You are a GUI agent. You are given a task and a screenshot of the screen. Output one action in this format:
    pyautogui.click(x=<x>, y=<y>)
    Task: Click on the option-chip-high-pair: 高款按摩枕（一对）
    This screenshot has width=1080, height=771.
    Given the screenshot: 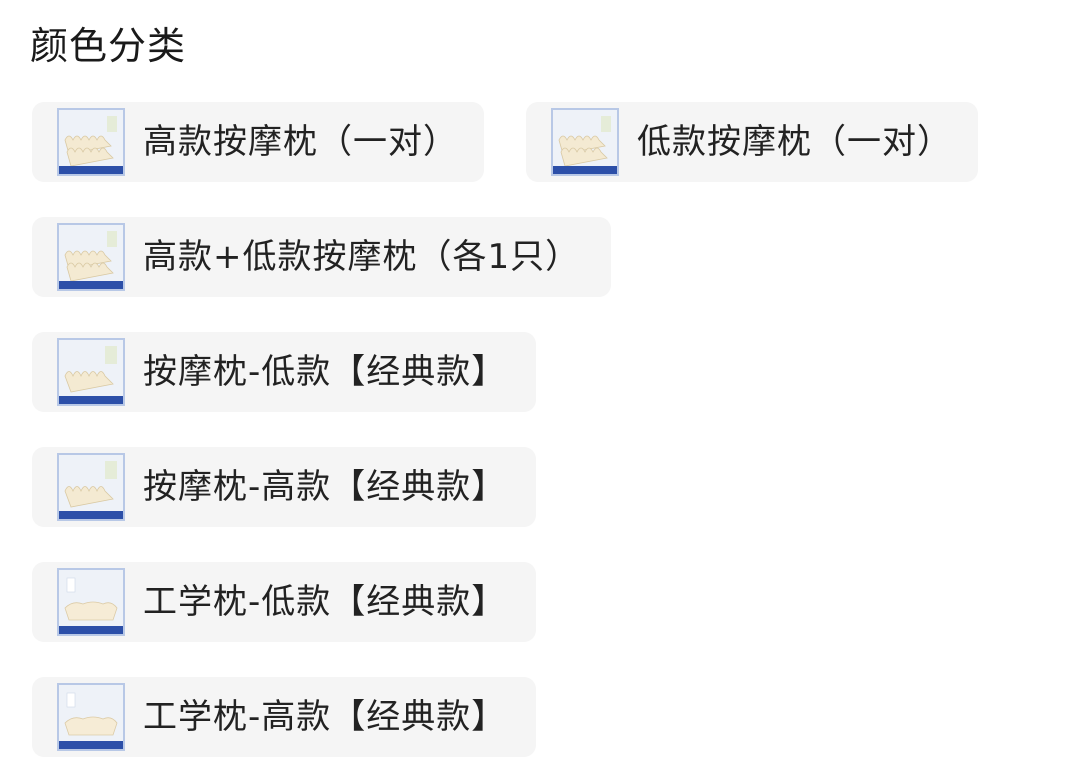 What is the action you would take?
    pyautogui.click(x=258, y=142)
    